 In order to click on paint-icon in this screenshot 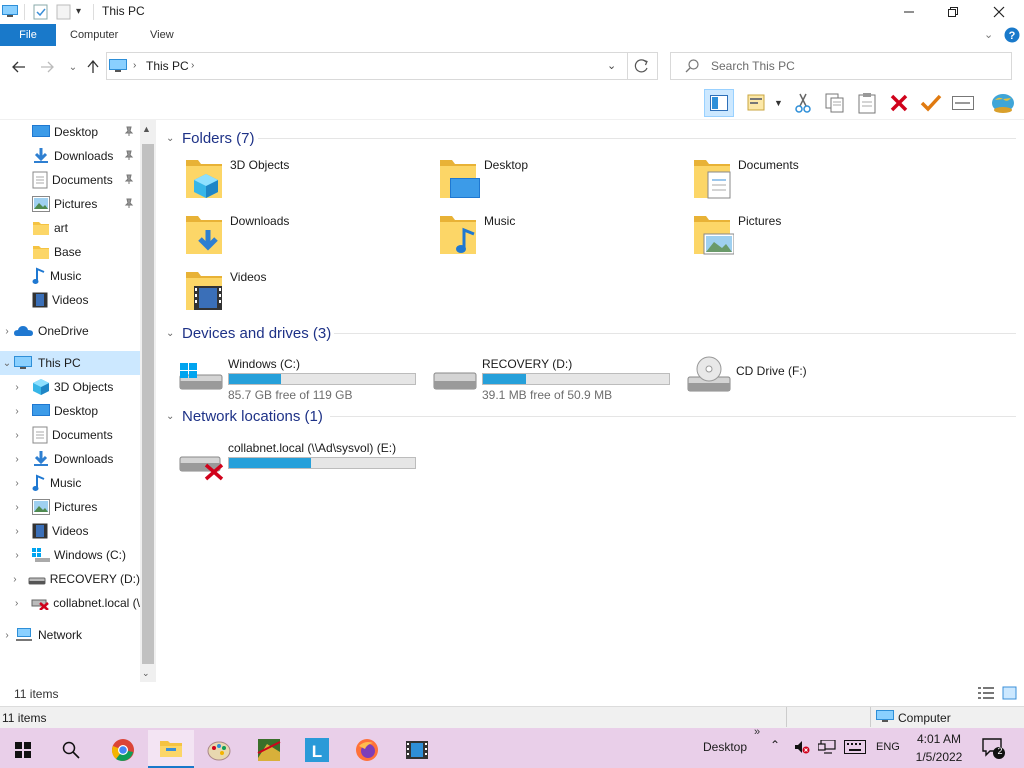, I will do `click(219, 750)`.